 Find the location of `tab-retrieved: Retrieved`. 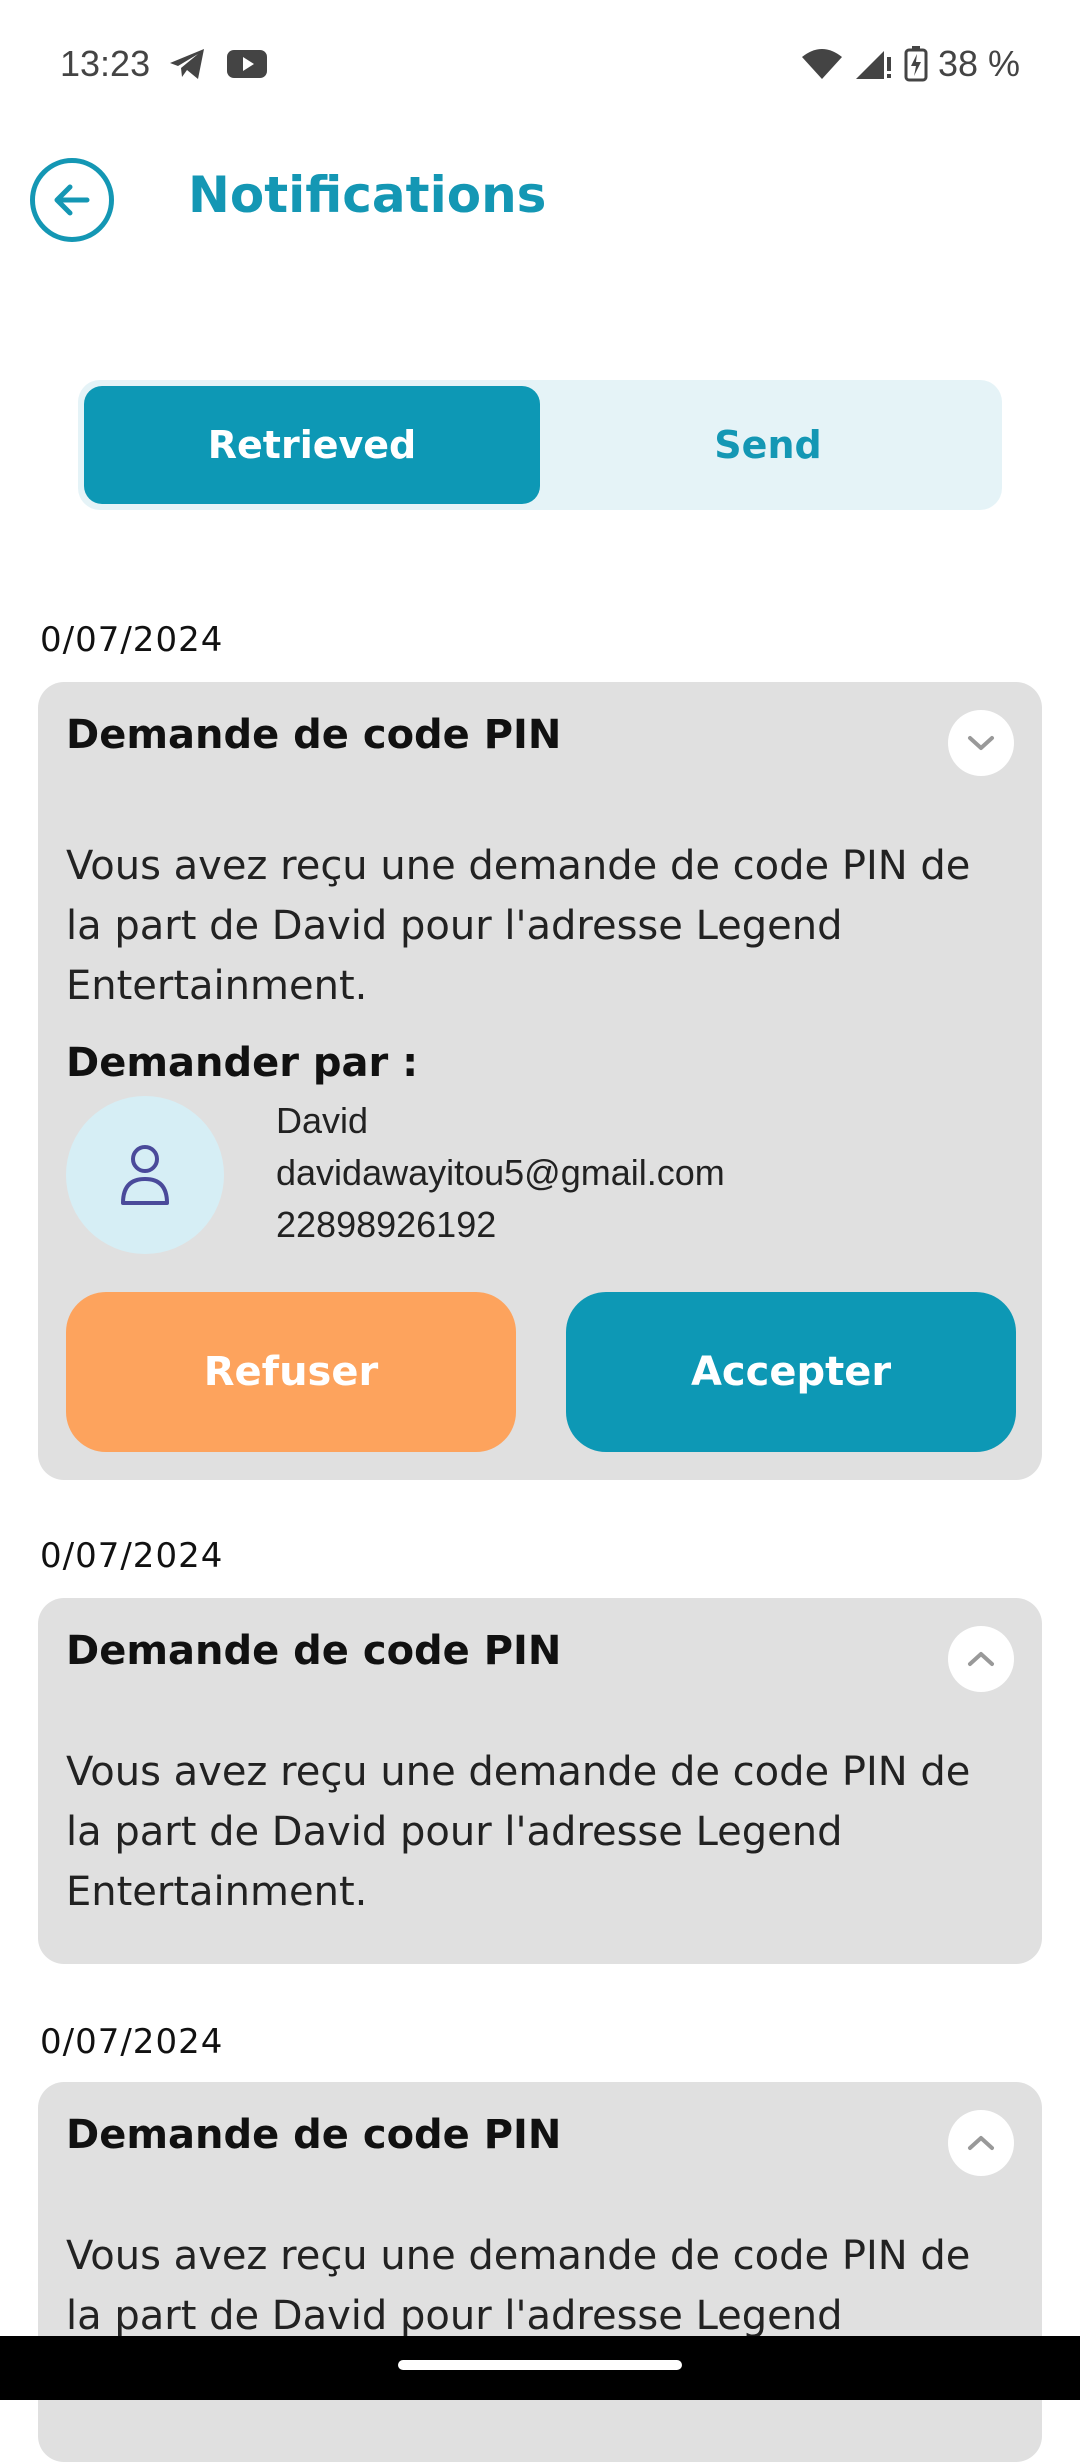

tab-retrieved: Retrieved is located at coordinates (312, 445).